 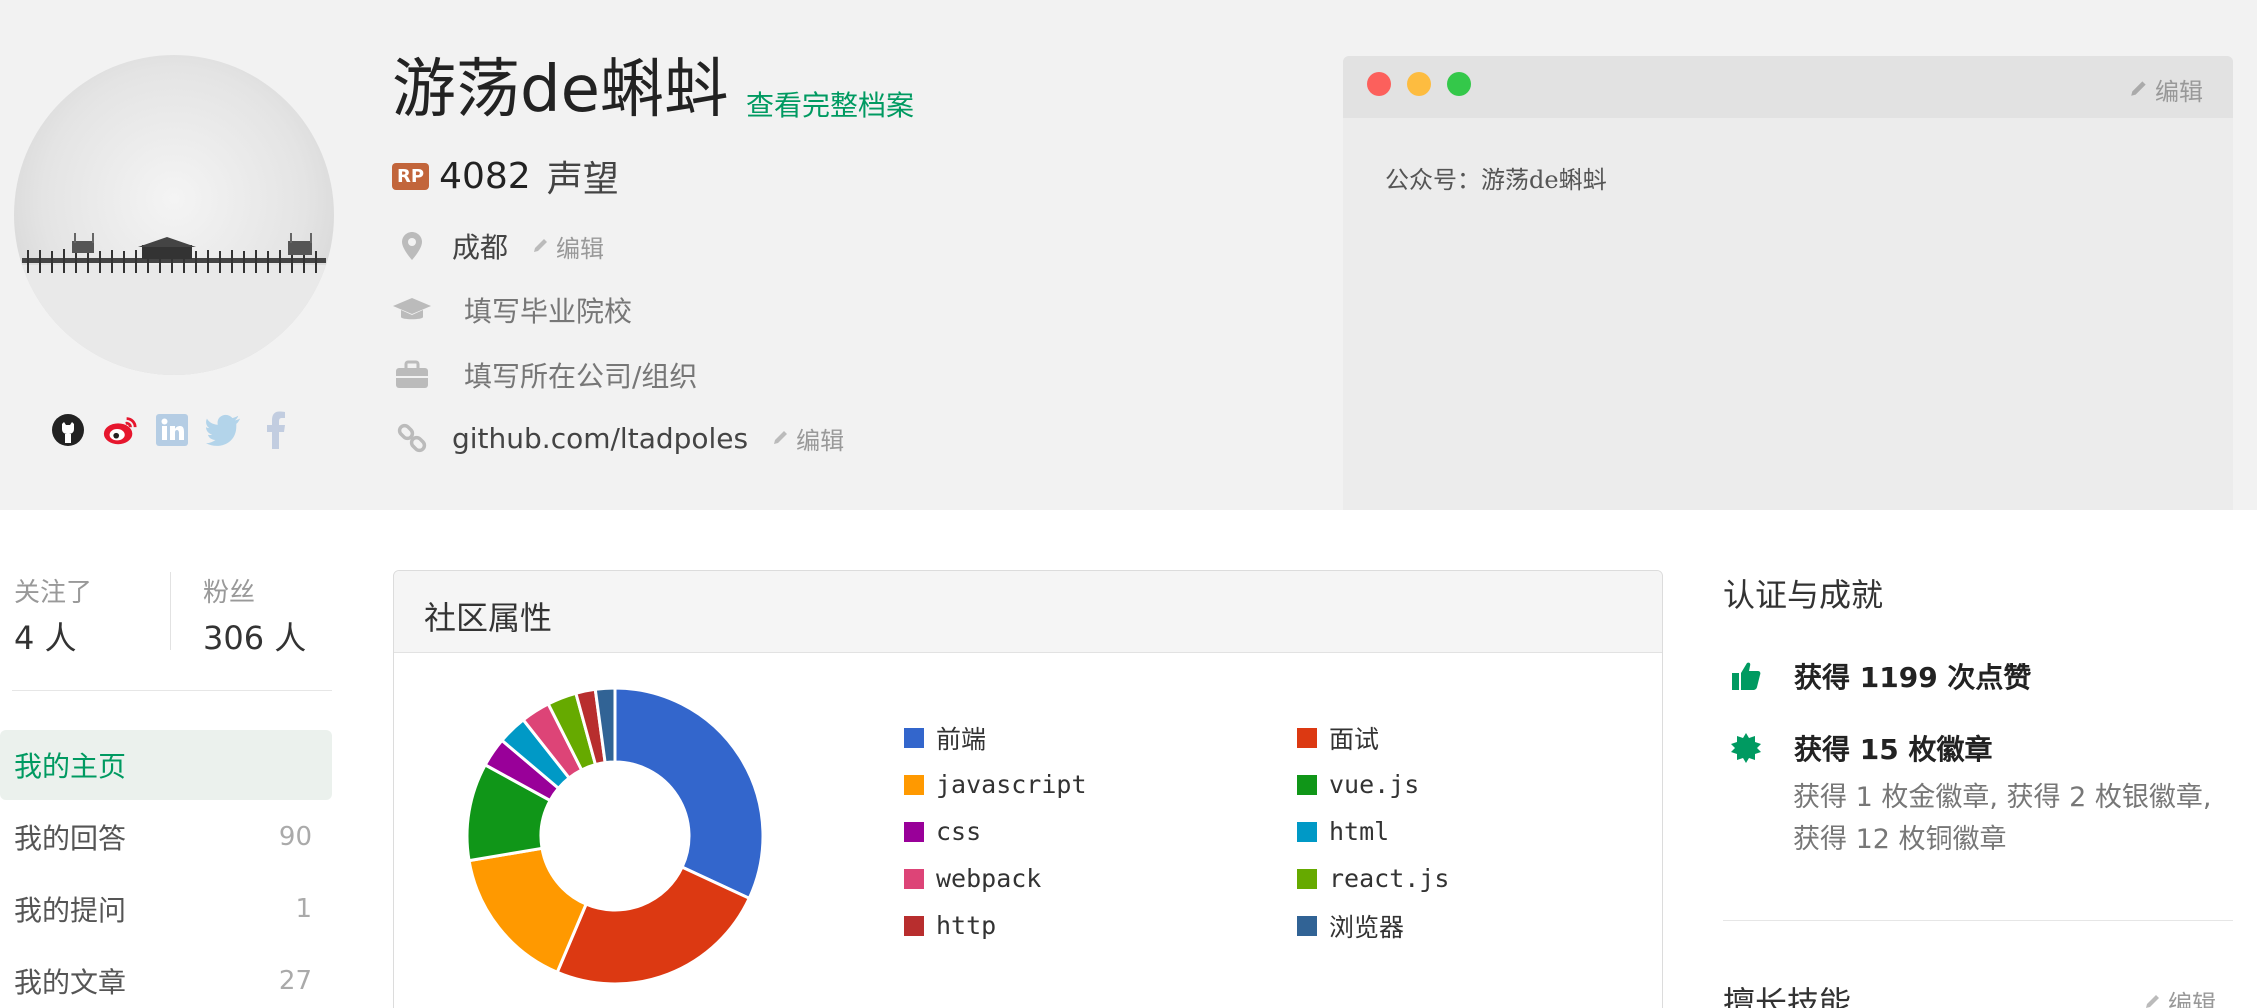 I want to click on nav-articles: 我的文章 27, so click(x=166, y=977).